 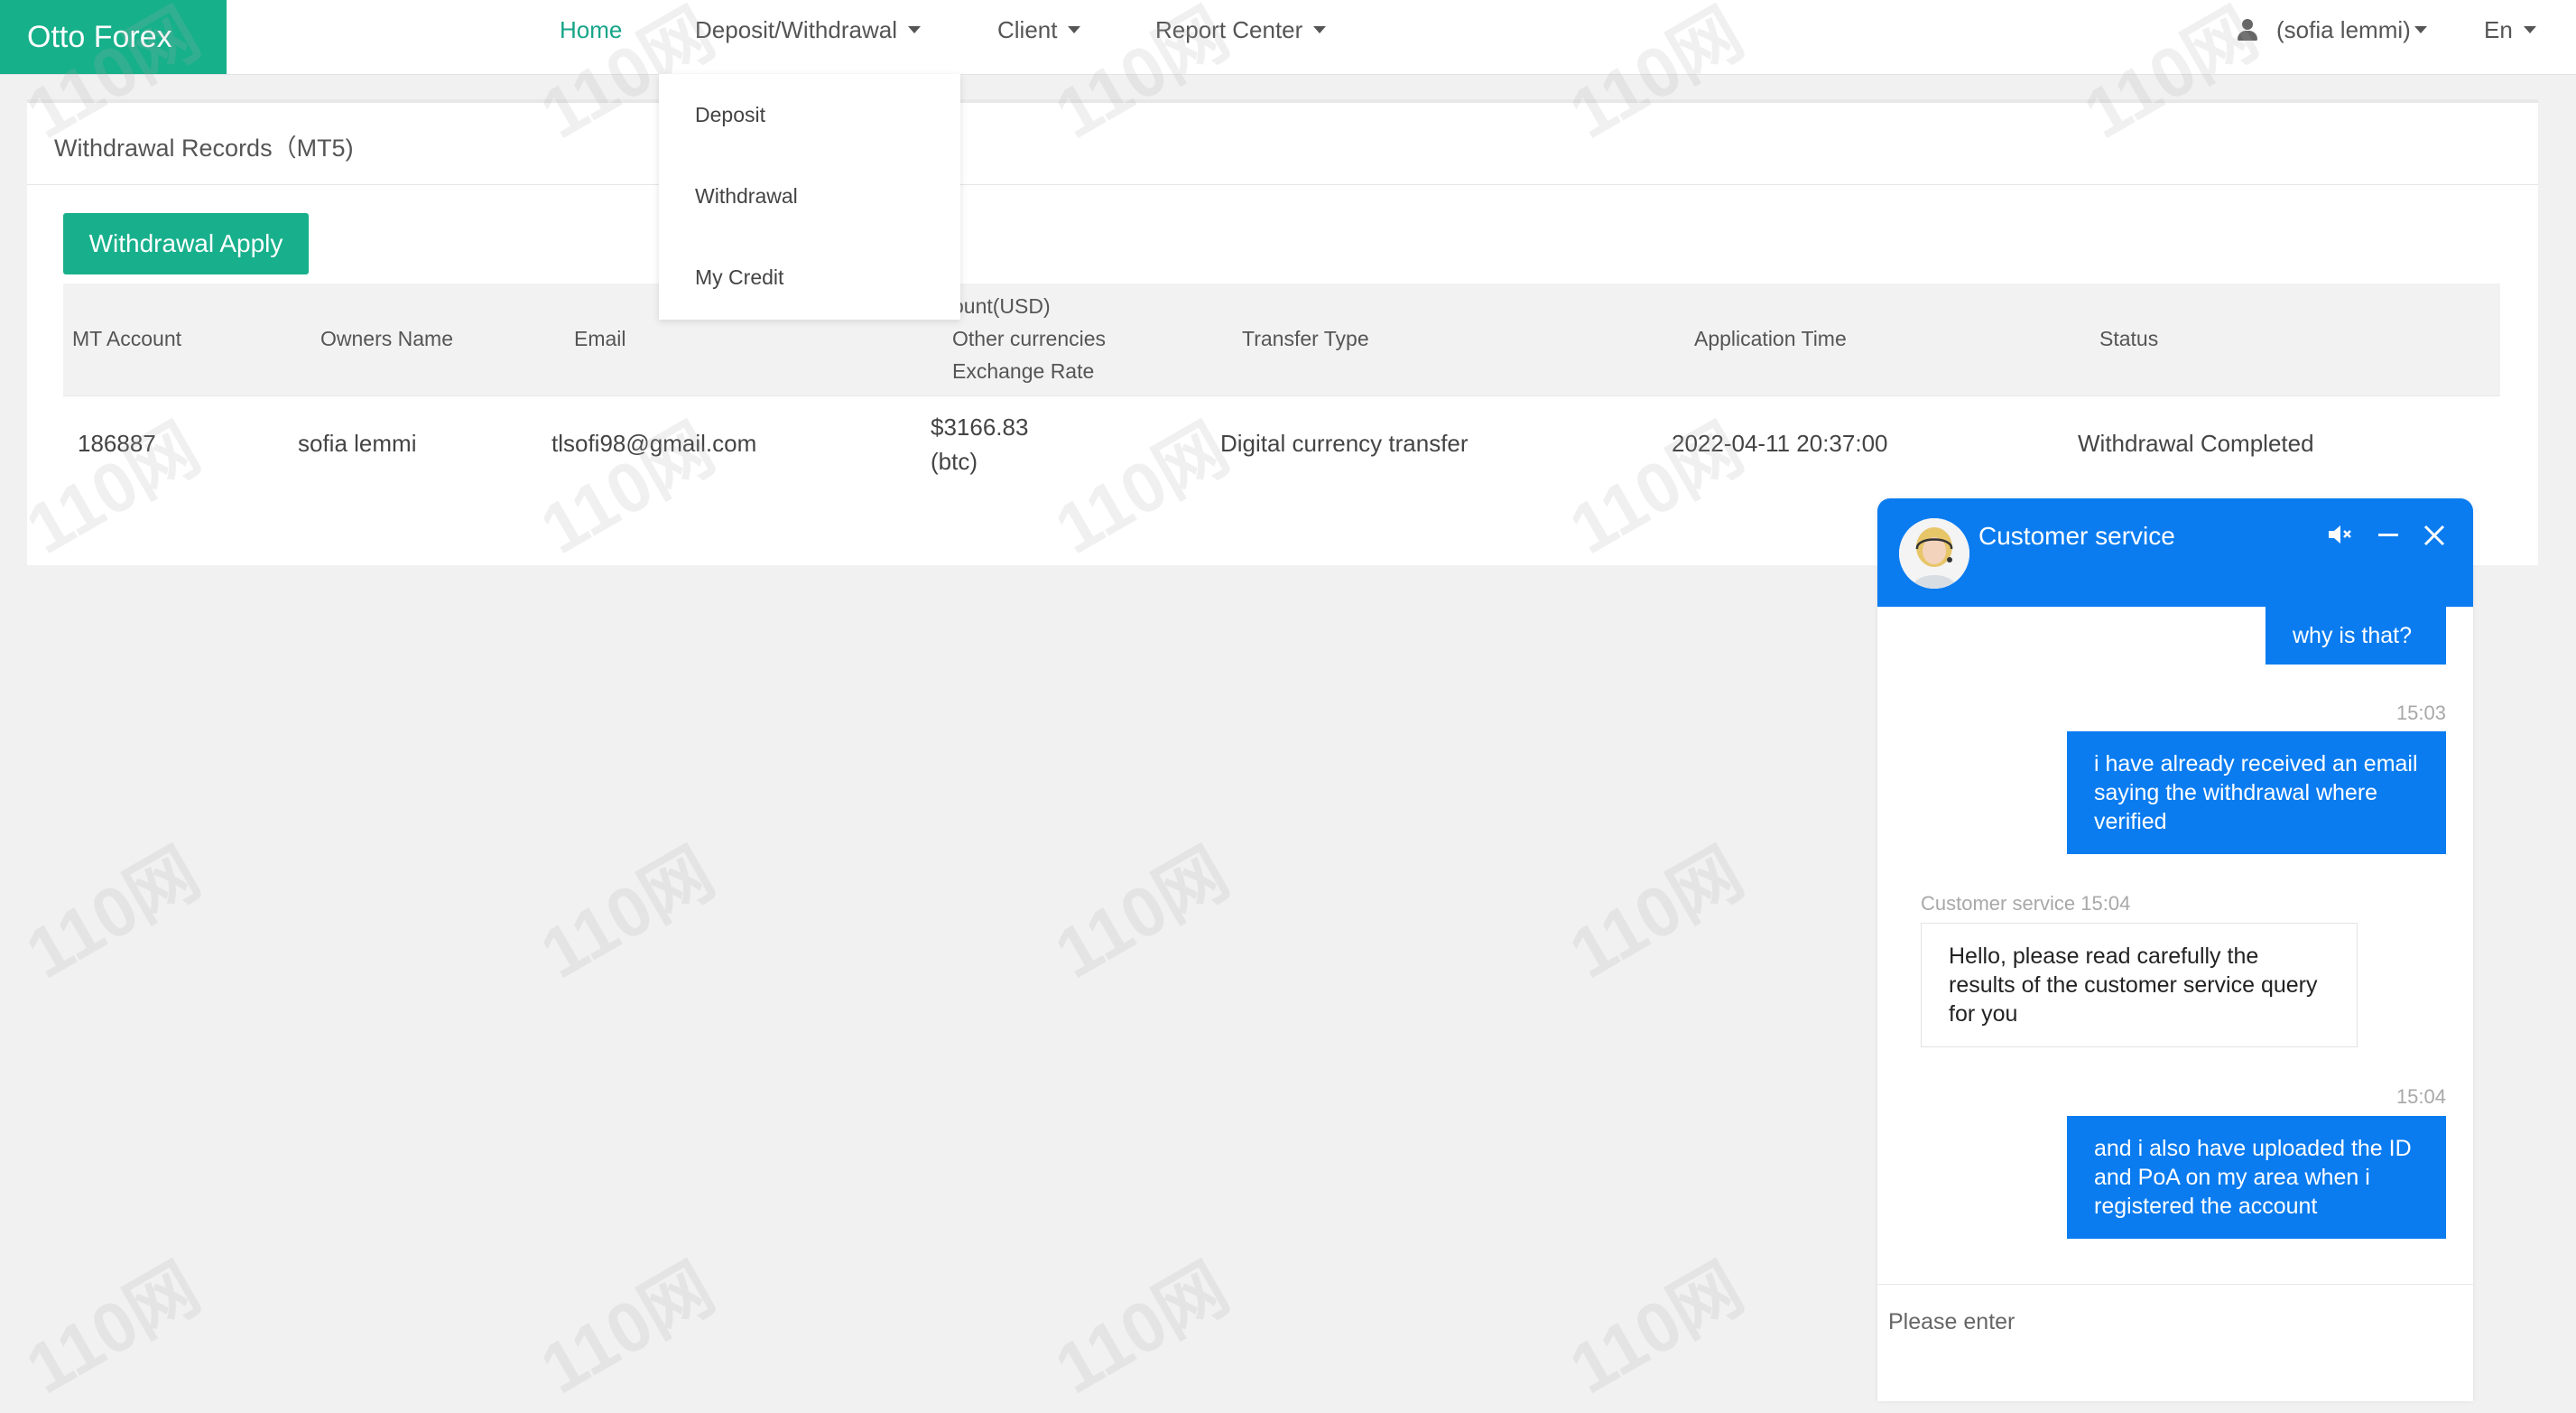 I want to click on close-icon, so click(x=2434, y=538).